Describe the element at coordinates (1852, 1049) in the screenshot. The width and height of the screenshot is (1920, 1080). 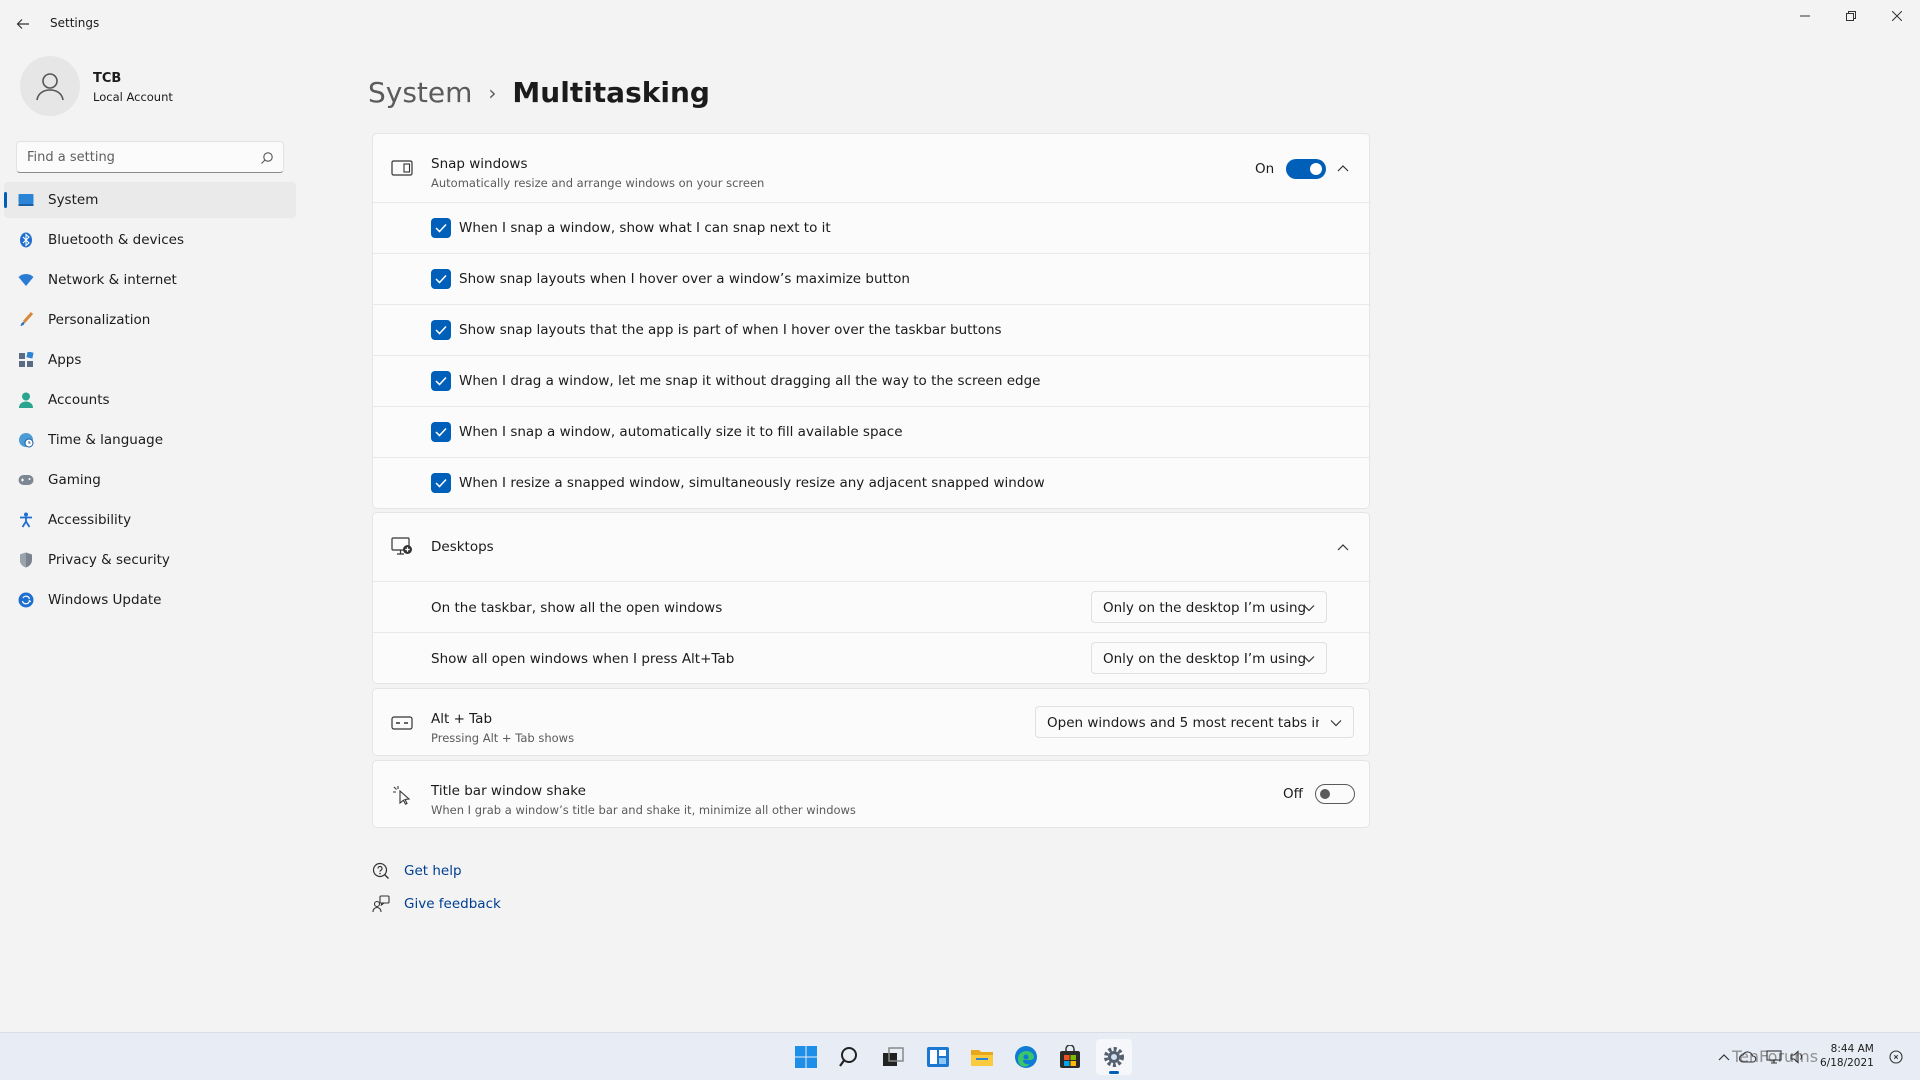
I see `clock-time: 8:44 AM` at that location.